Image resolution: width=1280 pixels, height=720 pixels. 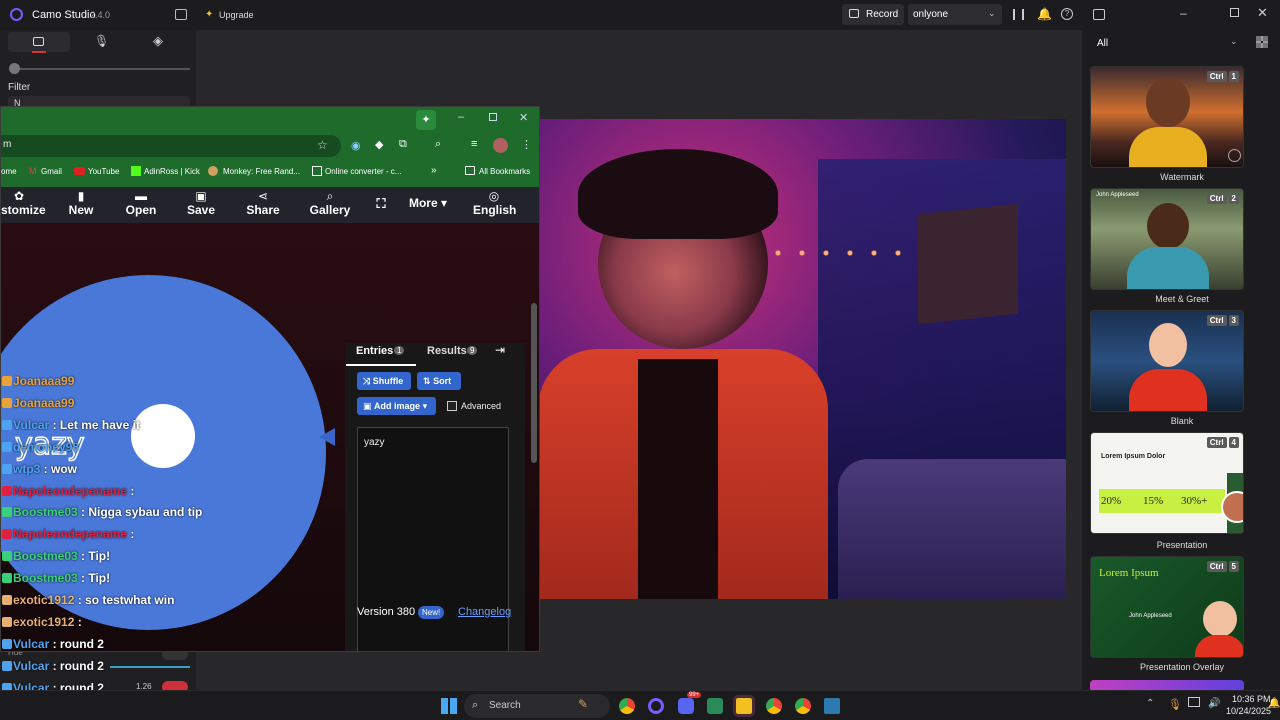 I want to click on minimize-button: –, so click(x=1183, y=13).